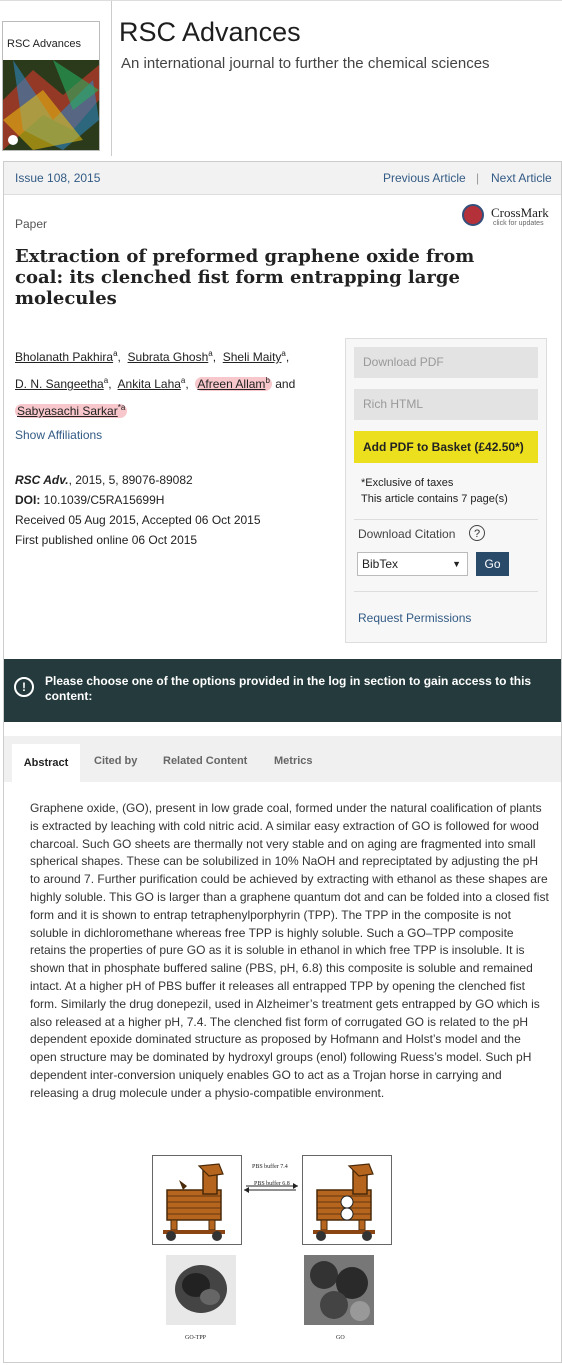 The height and width of the screenshot is (1365, 562). I want to click on reference-detail: , 2015, 5, 89076-89082, so click(130, 480).